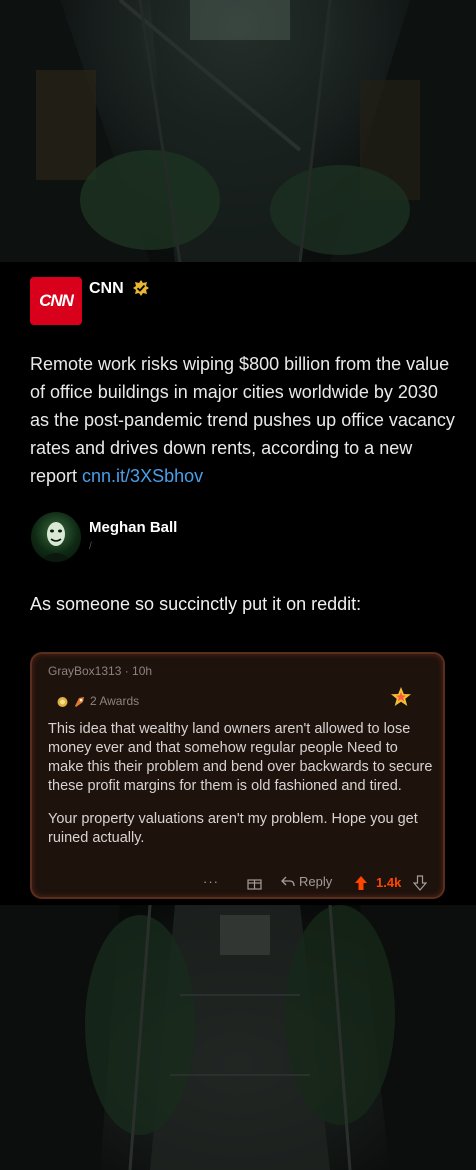  I want to click on account-name: CNN, so click(106, 289).